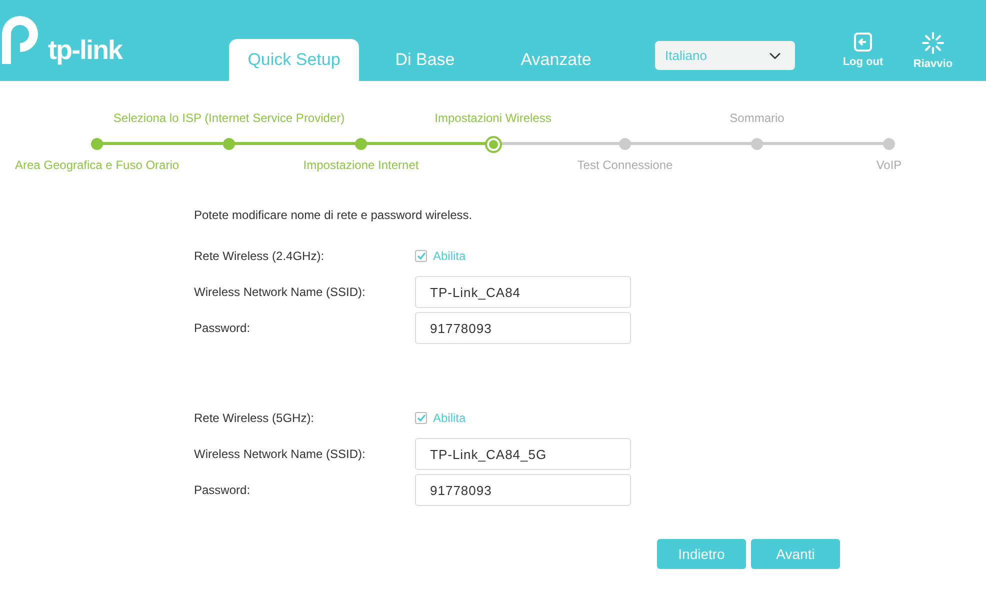 The image size is (986, 611). I want to click on logout-icon, so click(863, 42).